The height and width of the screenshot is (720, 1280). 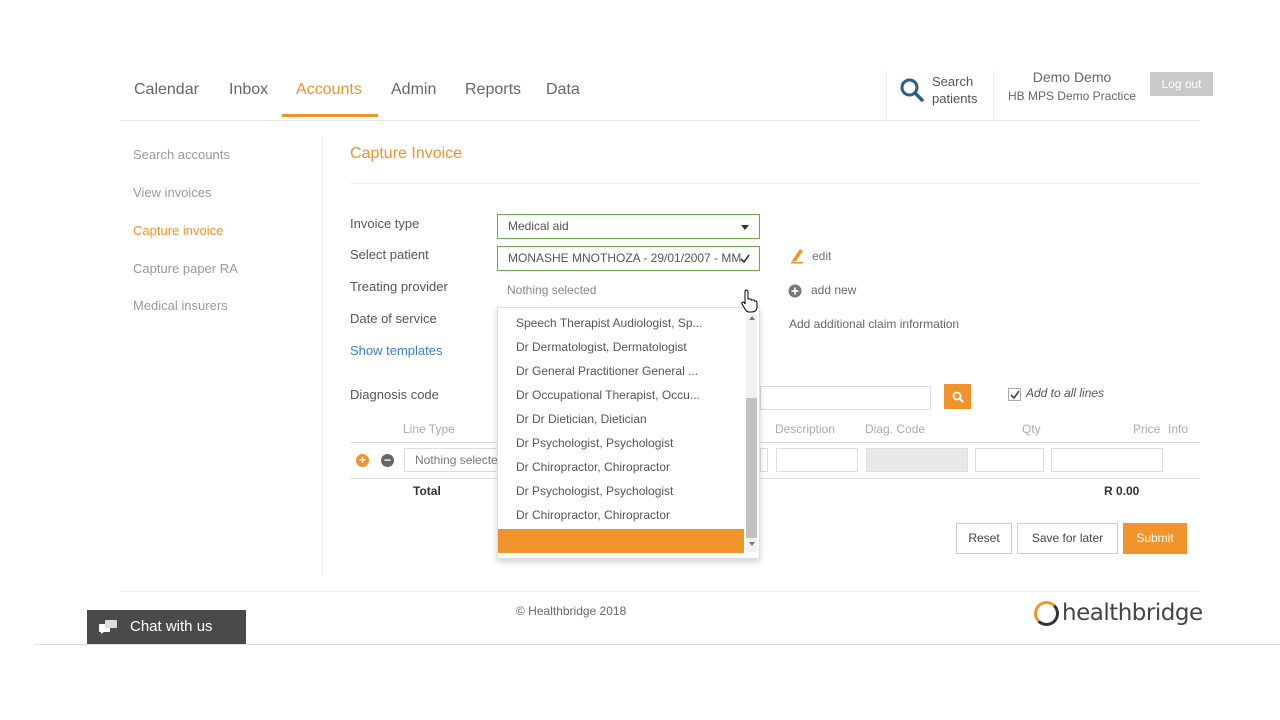 What do you see at coordinates (1067, 538) in the screenshot?
I see `save-for-later-button: Save for later` at bounding box center [1067, 538].